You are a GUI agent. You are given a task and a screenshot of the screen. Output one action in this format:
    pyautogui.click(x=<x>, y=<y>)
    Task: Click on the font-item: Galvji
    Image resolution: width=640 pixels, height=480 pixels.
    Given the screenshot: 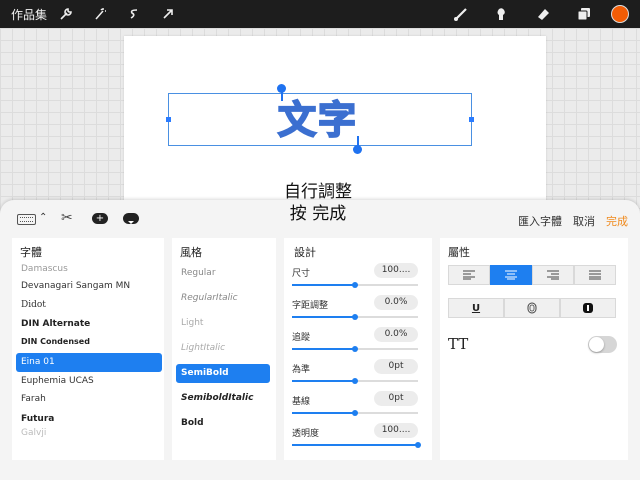 What is the action you would take?
    pyautogui.click(x=89, y=433)
    